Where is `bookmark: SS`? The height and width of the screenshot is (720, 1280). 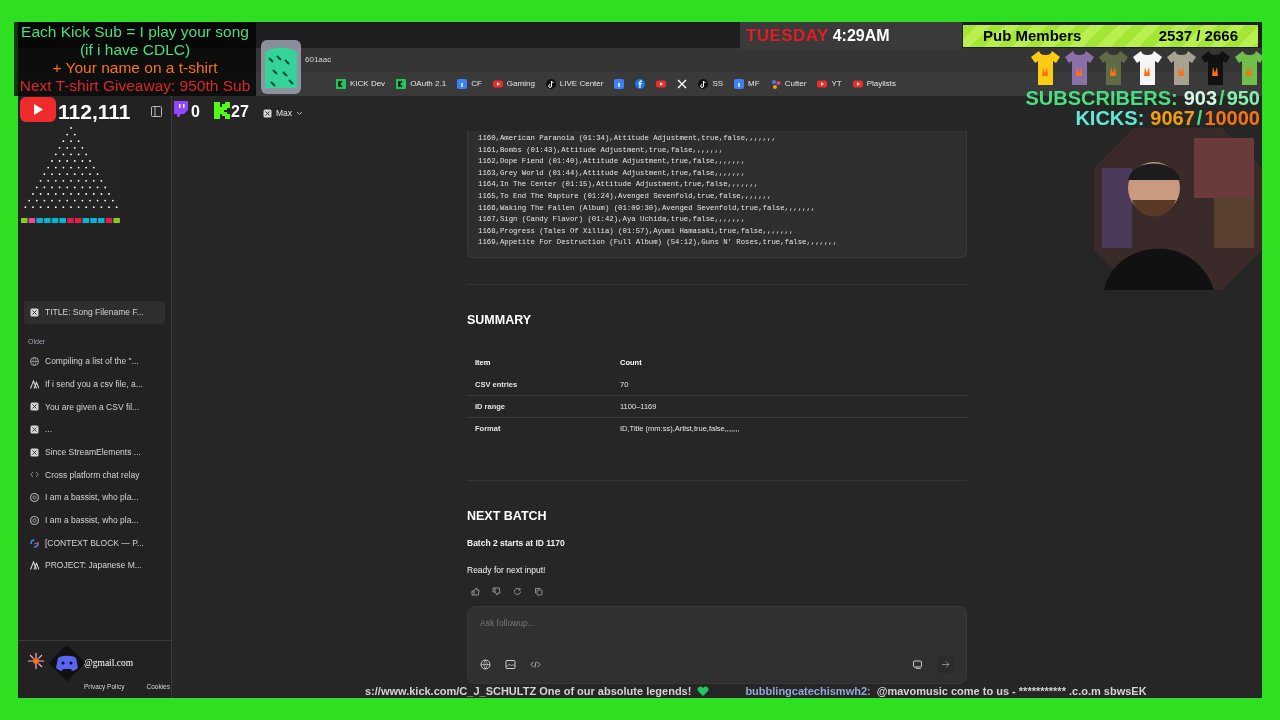 bookmark: SS is located at coordinates (711, 84).